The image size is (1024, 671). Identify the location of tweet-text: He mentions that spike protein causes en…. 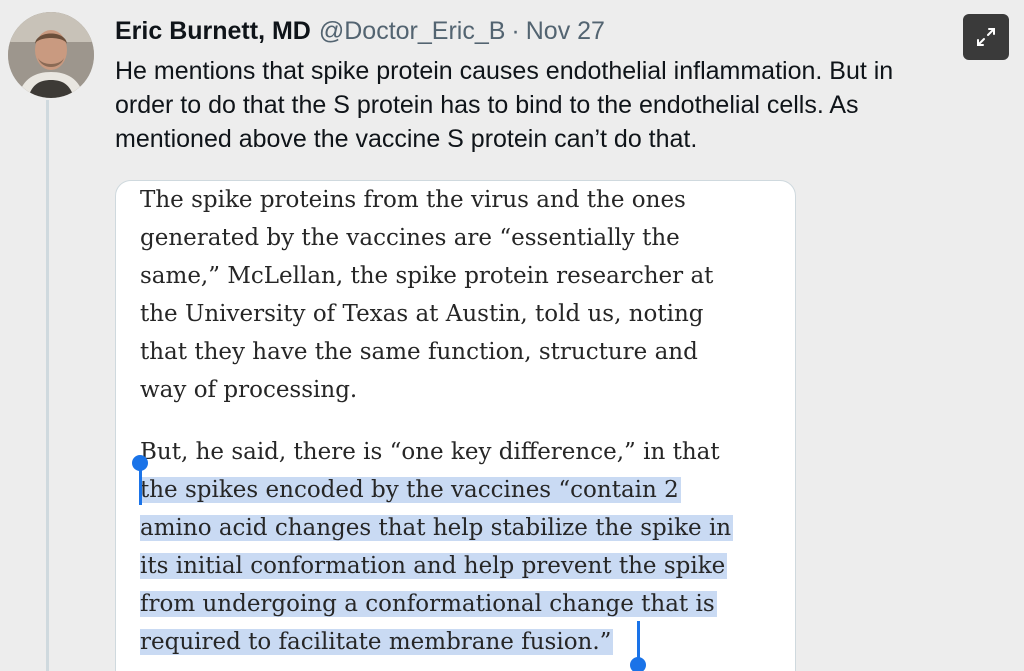
(555, 105).